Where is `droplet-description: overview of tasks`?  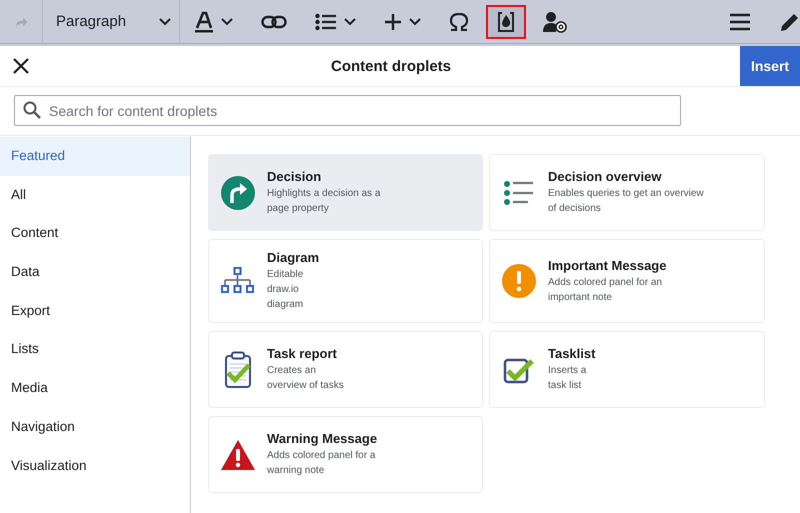 droplet-description: overview of tasks is located at coordinates (305, 386).